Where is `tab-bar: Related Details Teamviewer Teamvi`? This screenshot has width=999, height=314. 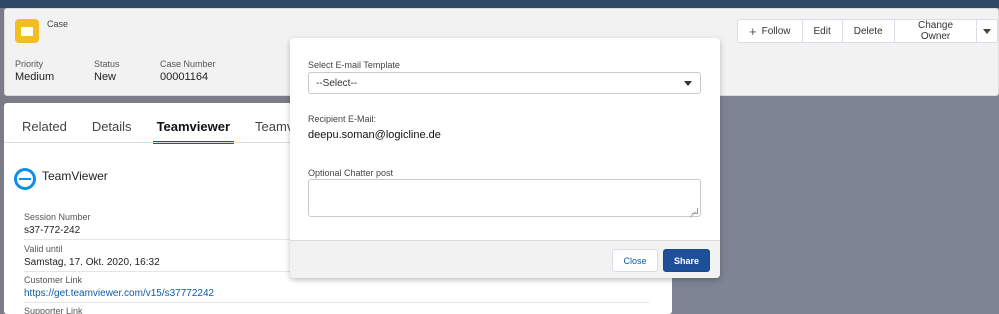
tab-bar: Related Details Teamviewer Teamvi is located at coordinates (159, 131).